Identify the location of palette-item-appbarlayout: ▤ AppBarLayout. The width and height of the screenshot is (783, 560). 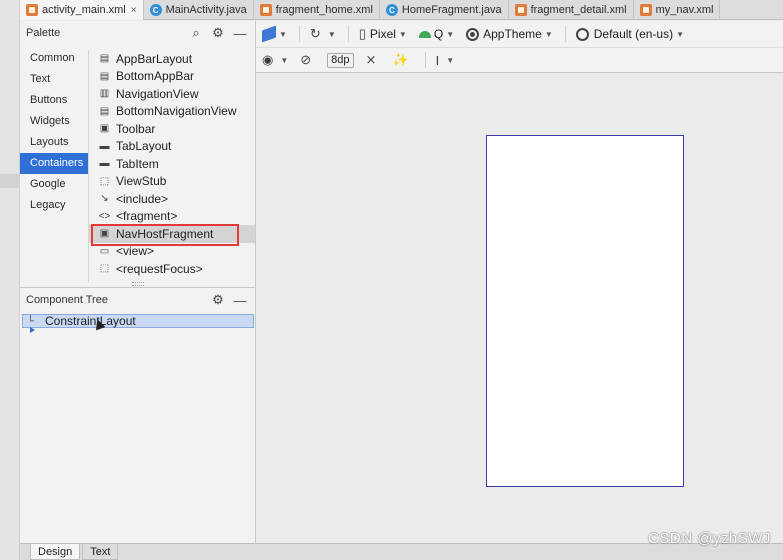
(172, 59).